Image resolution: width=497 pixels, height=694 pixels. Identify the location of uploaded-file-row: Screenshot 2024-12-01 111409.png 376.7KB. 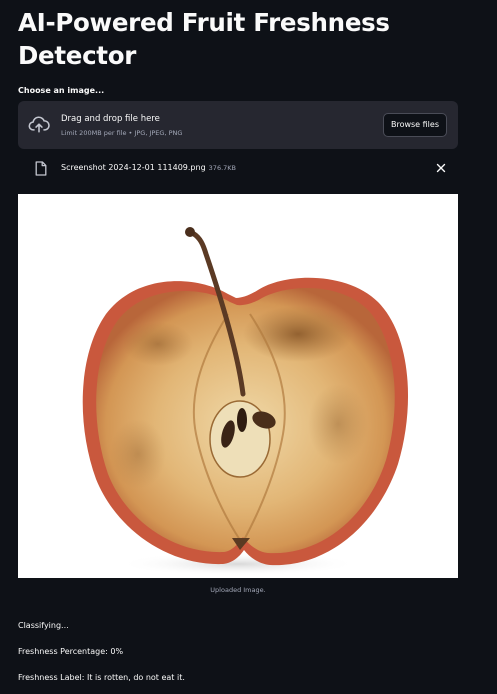
(238, 169).